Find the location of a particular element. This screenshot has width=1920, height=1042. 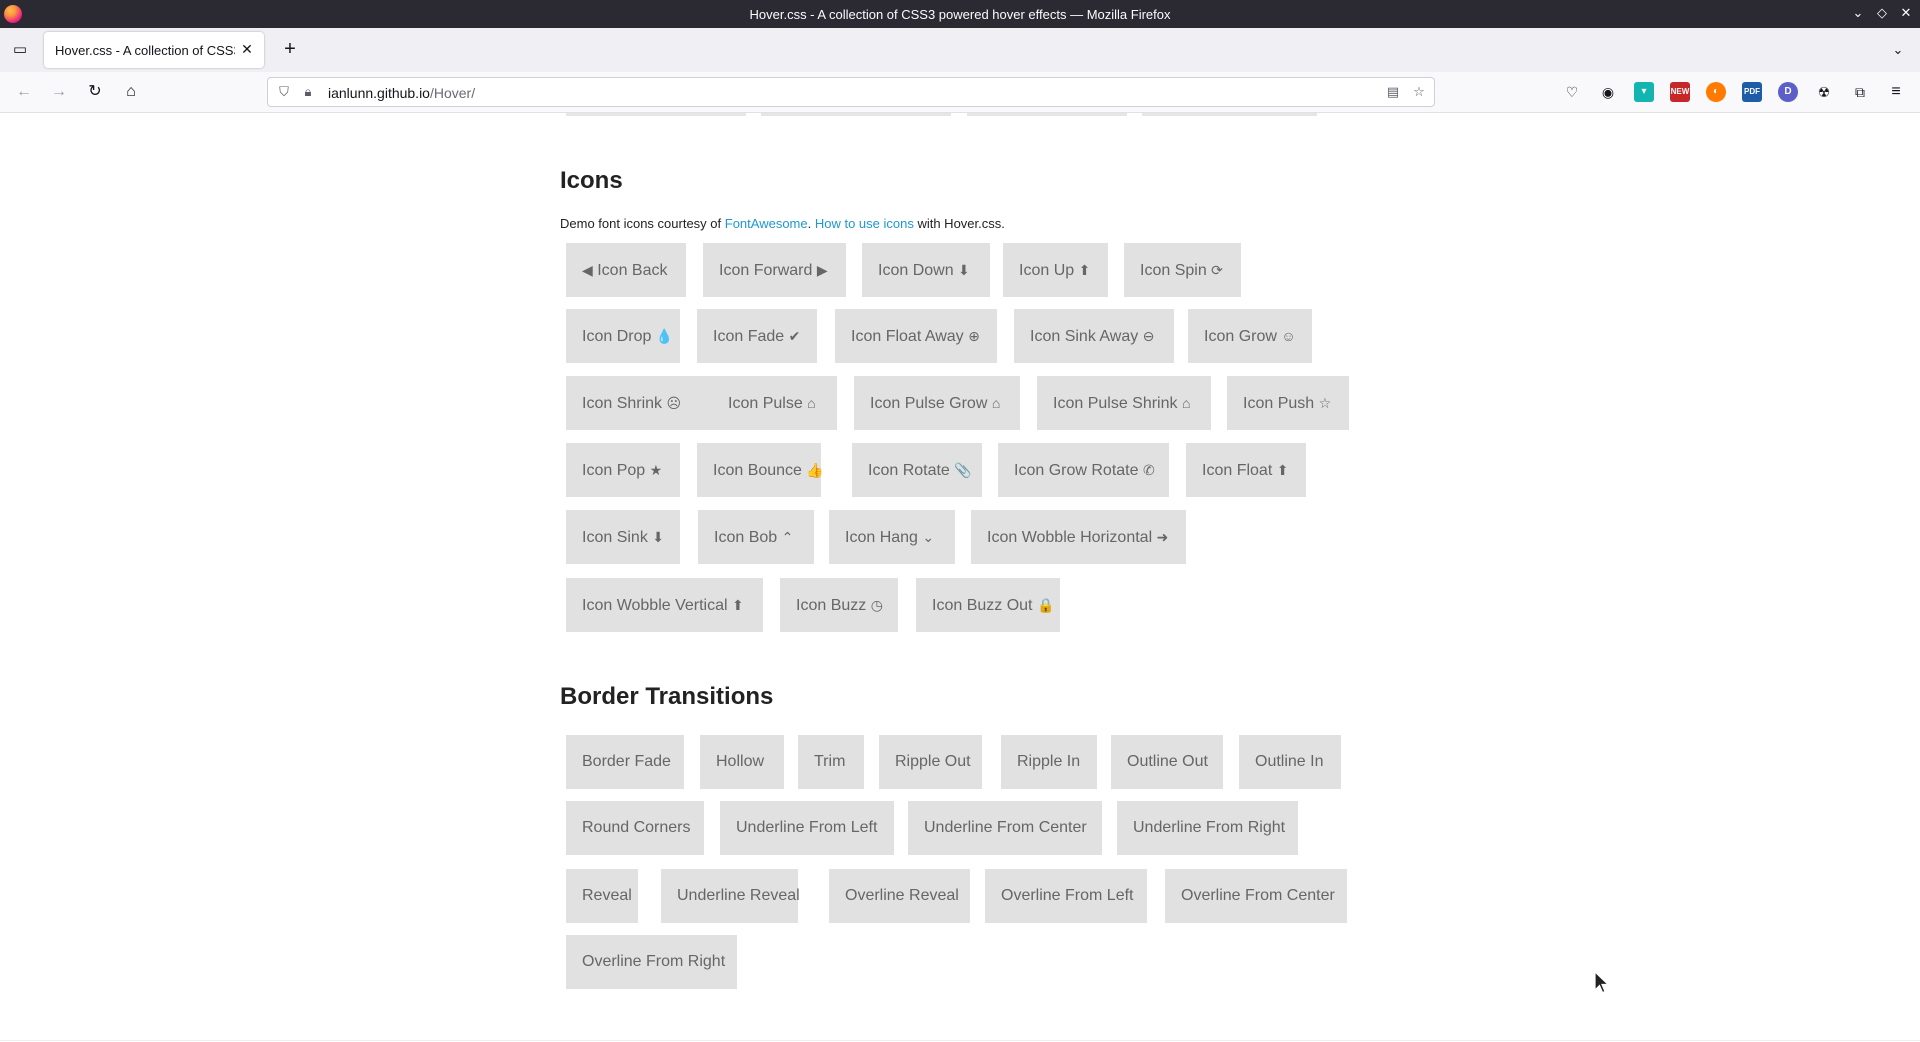

icon-hang-button: Icon Hang ⌄ is located at coordinates (892, 537).